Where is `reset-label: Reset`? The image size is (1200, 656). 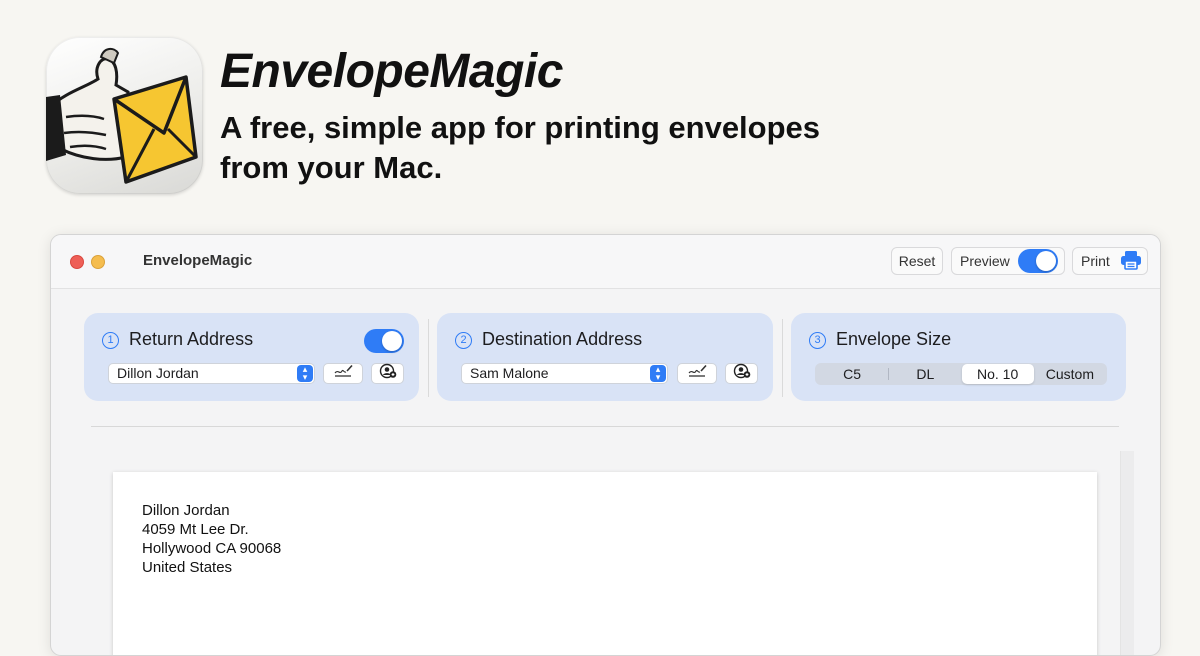
reset-label: Reset is located at coordinates (917, 261).